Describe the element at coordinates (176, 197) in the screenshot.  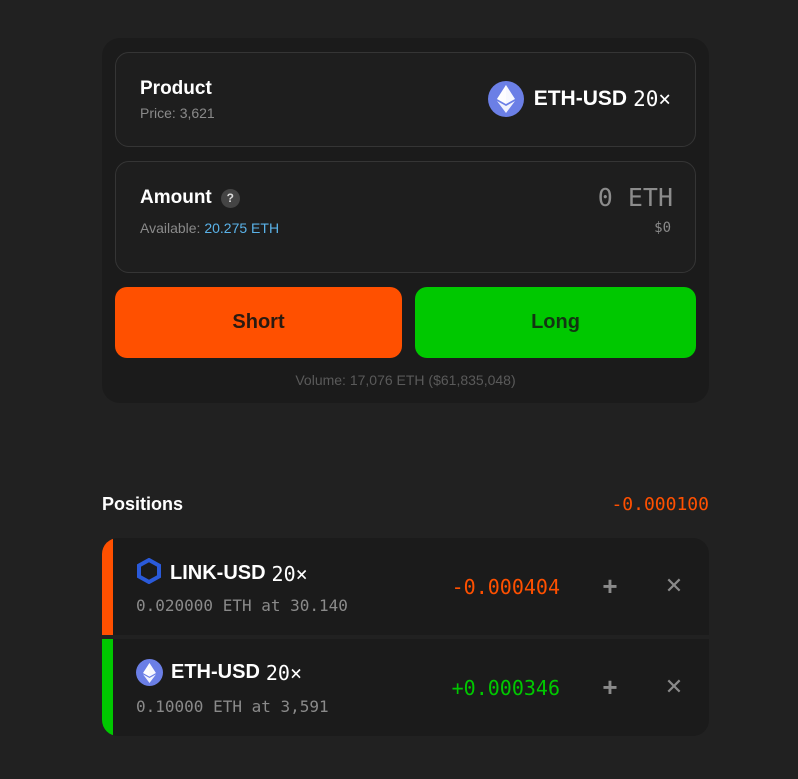
I see `amount-label: Amount` at that location.